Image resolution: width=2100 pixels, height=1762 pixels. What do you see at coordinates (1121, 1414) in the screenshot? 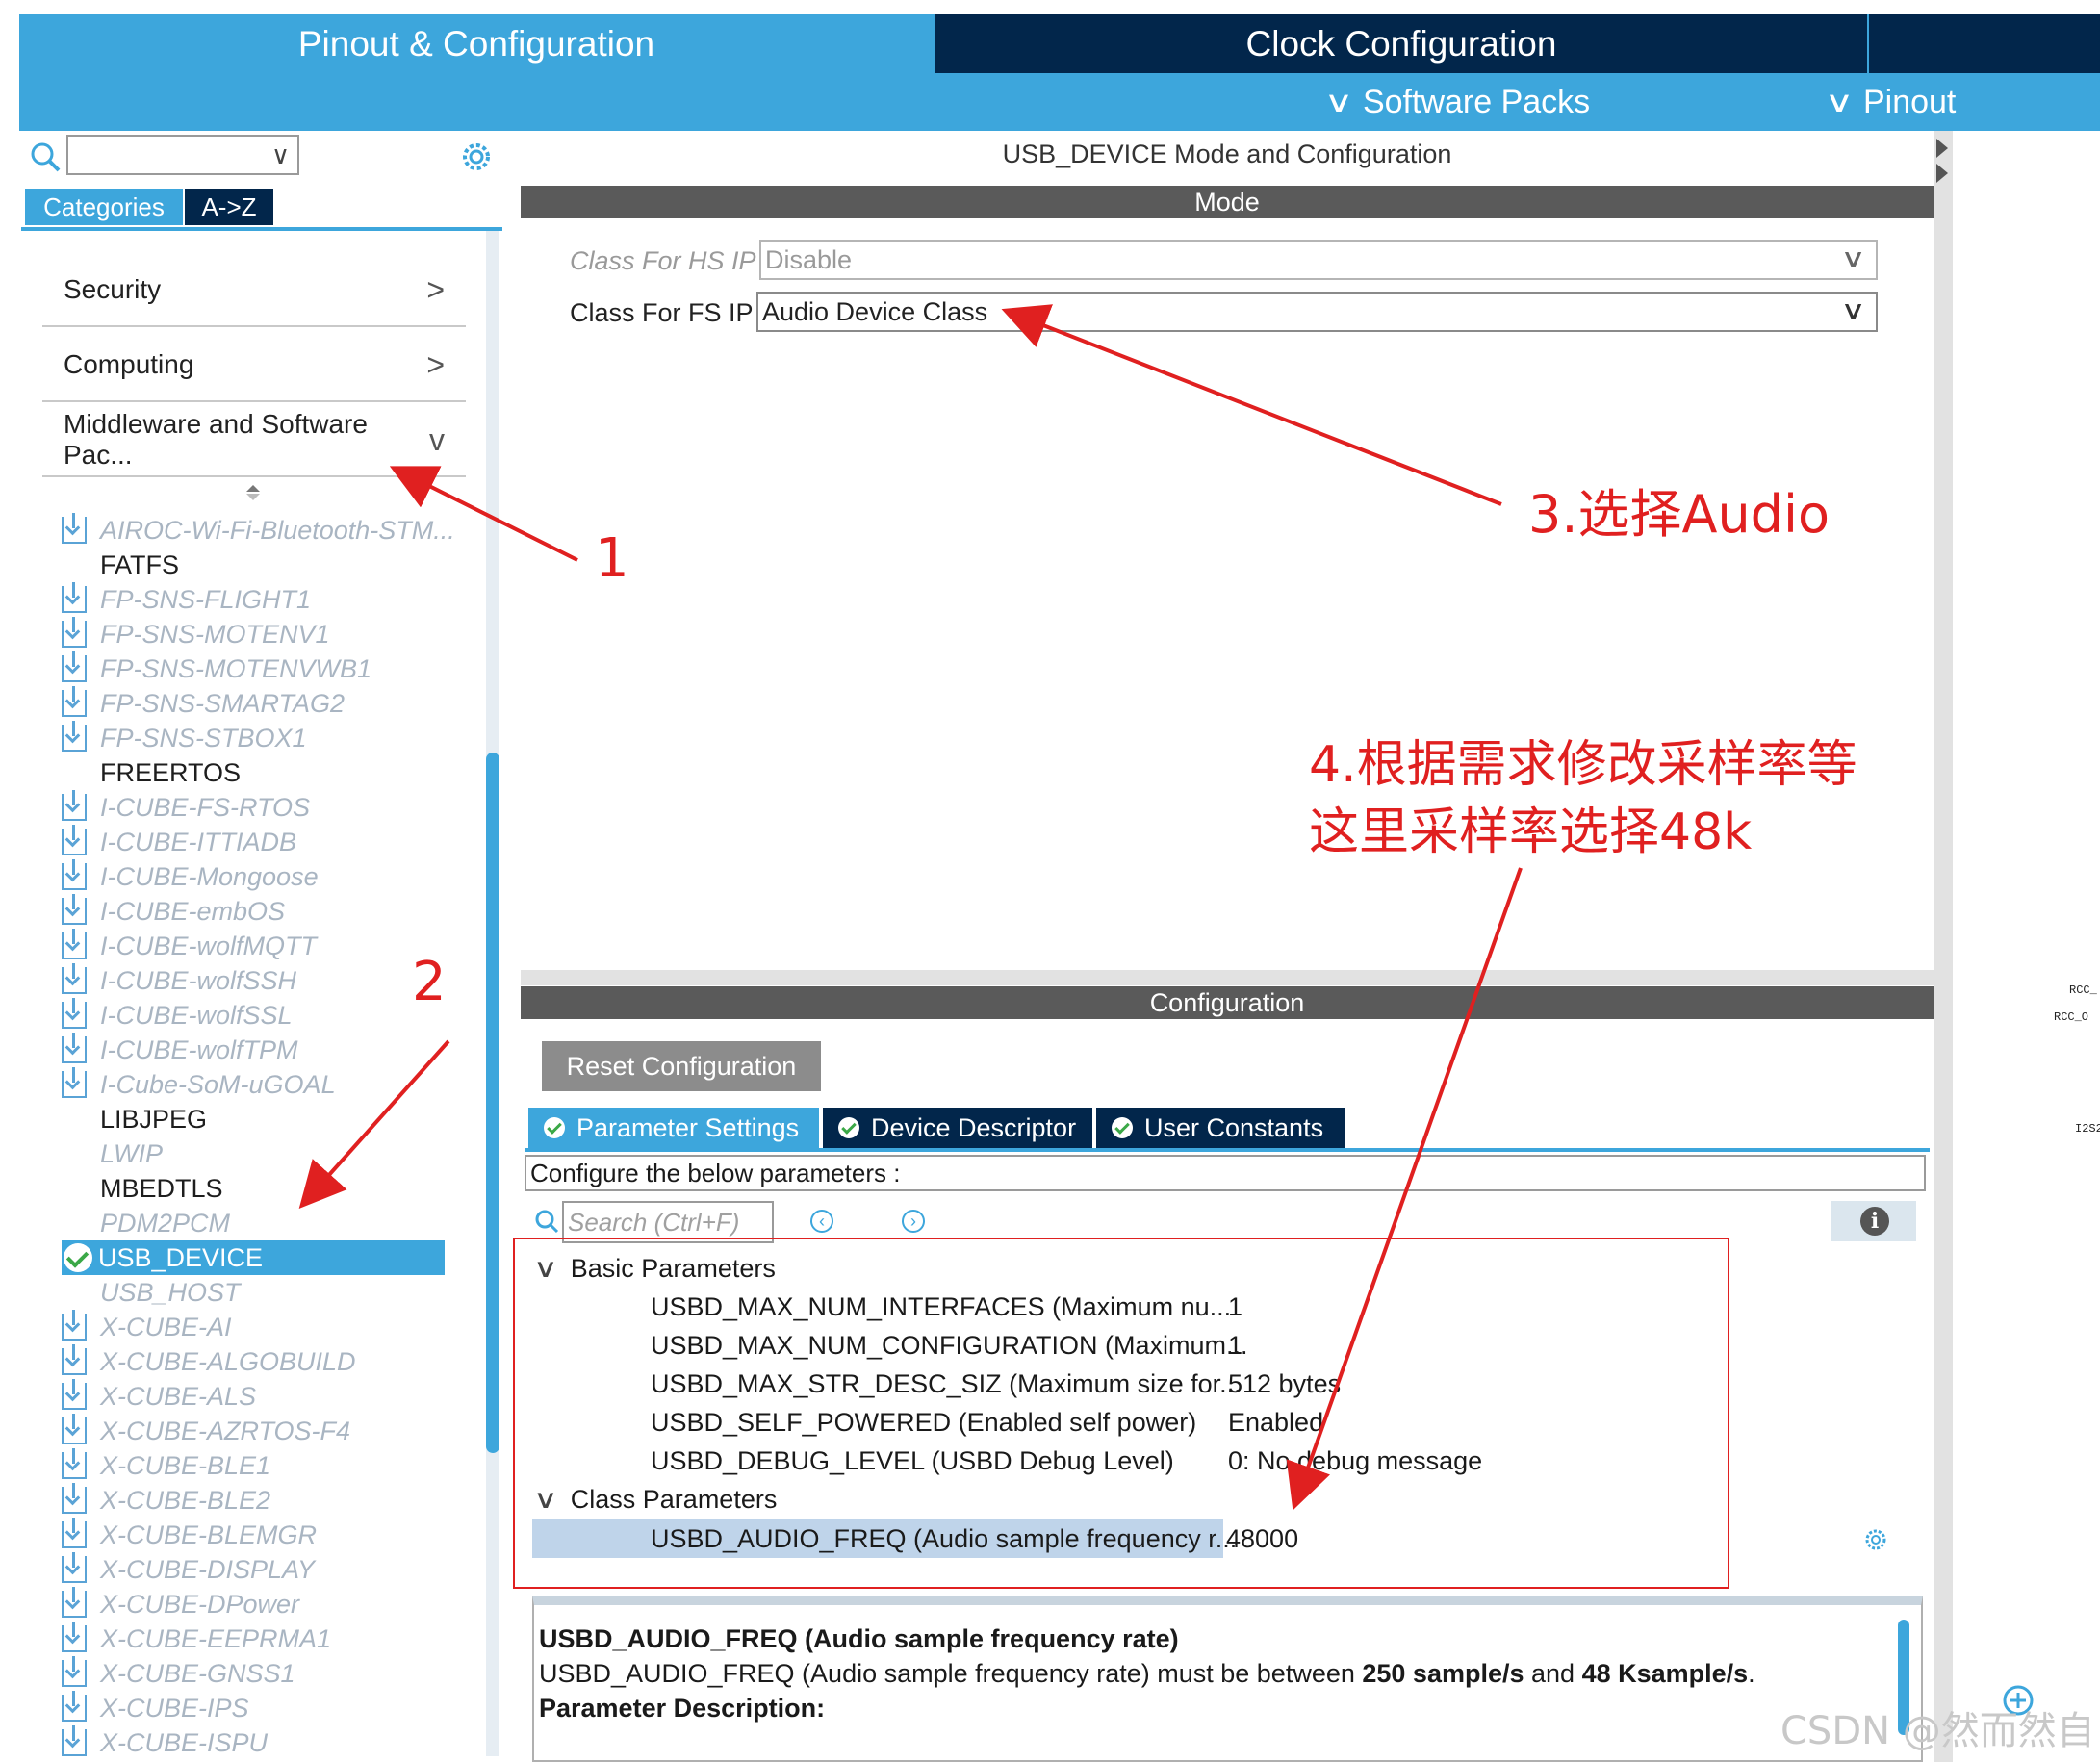
I see `highlight-box` at bounding box center [1121, 1414].